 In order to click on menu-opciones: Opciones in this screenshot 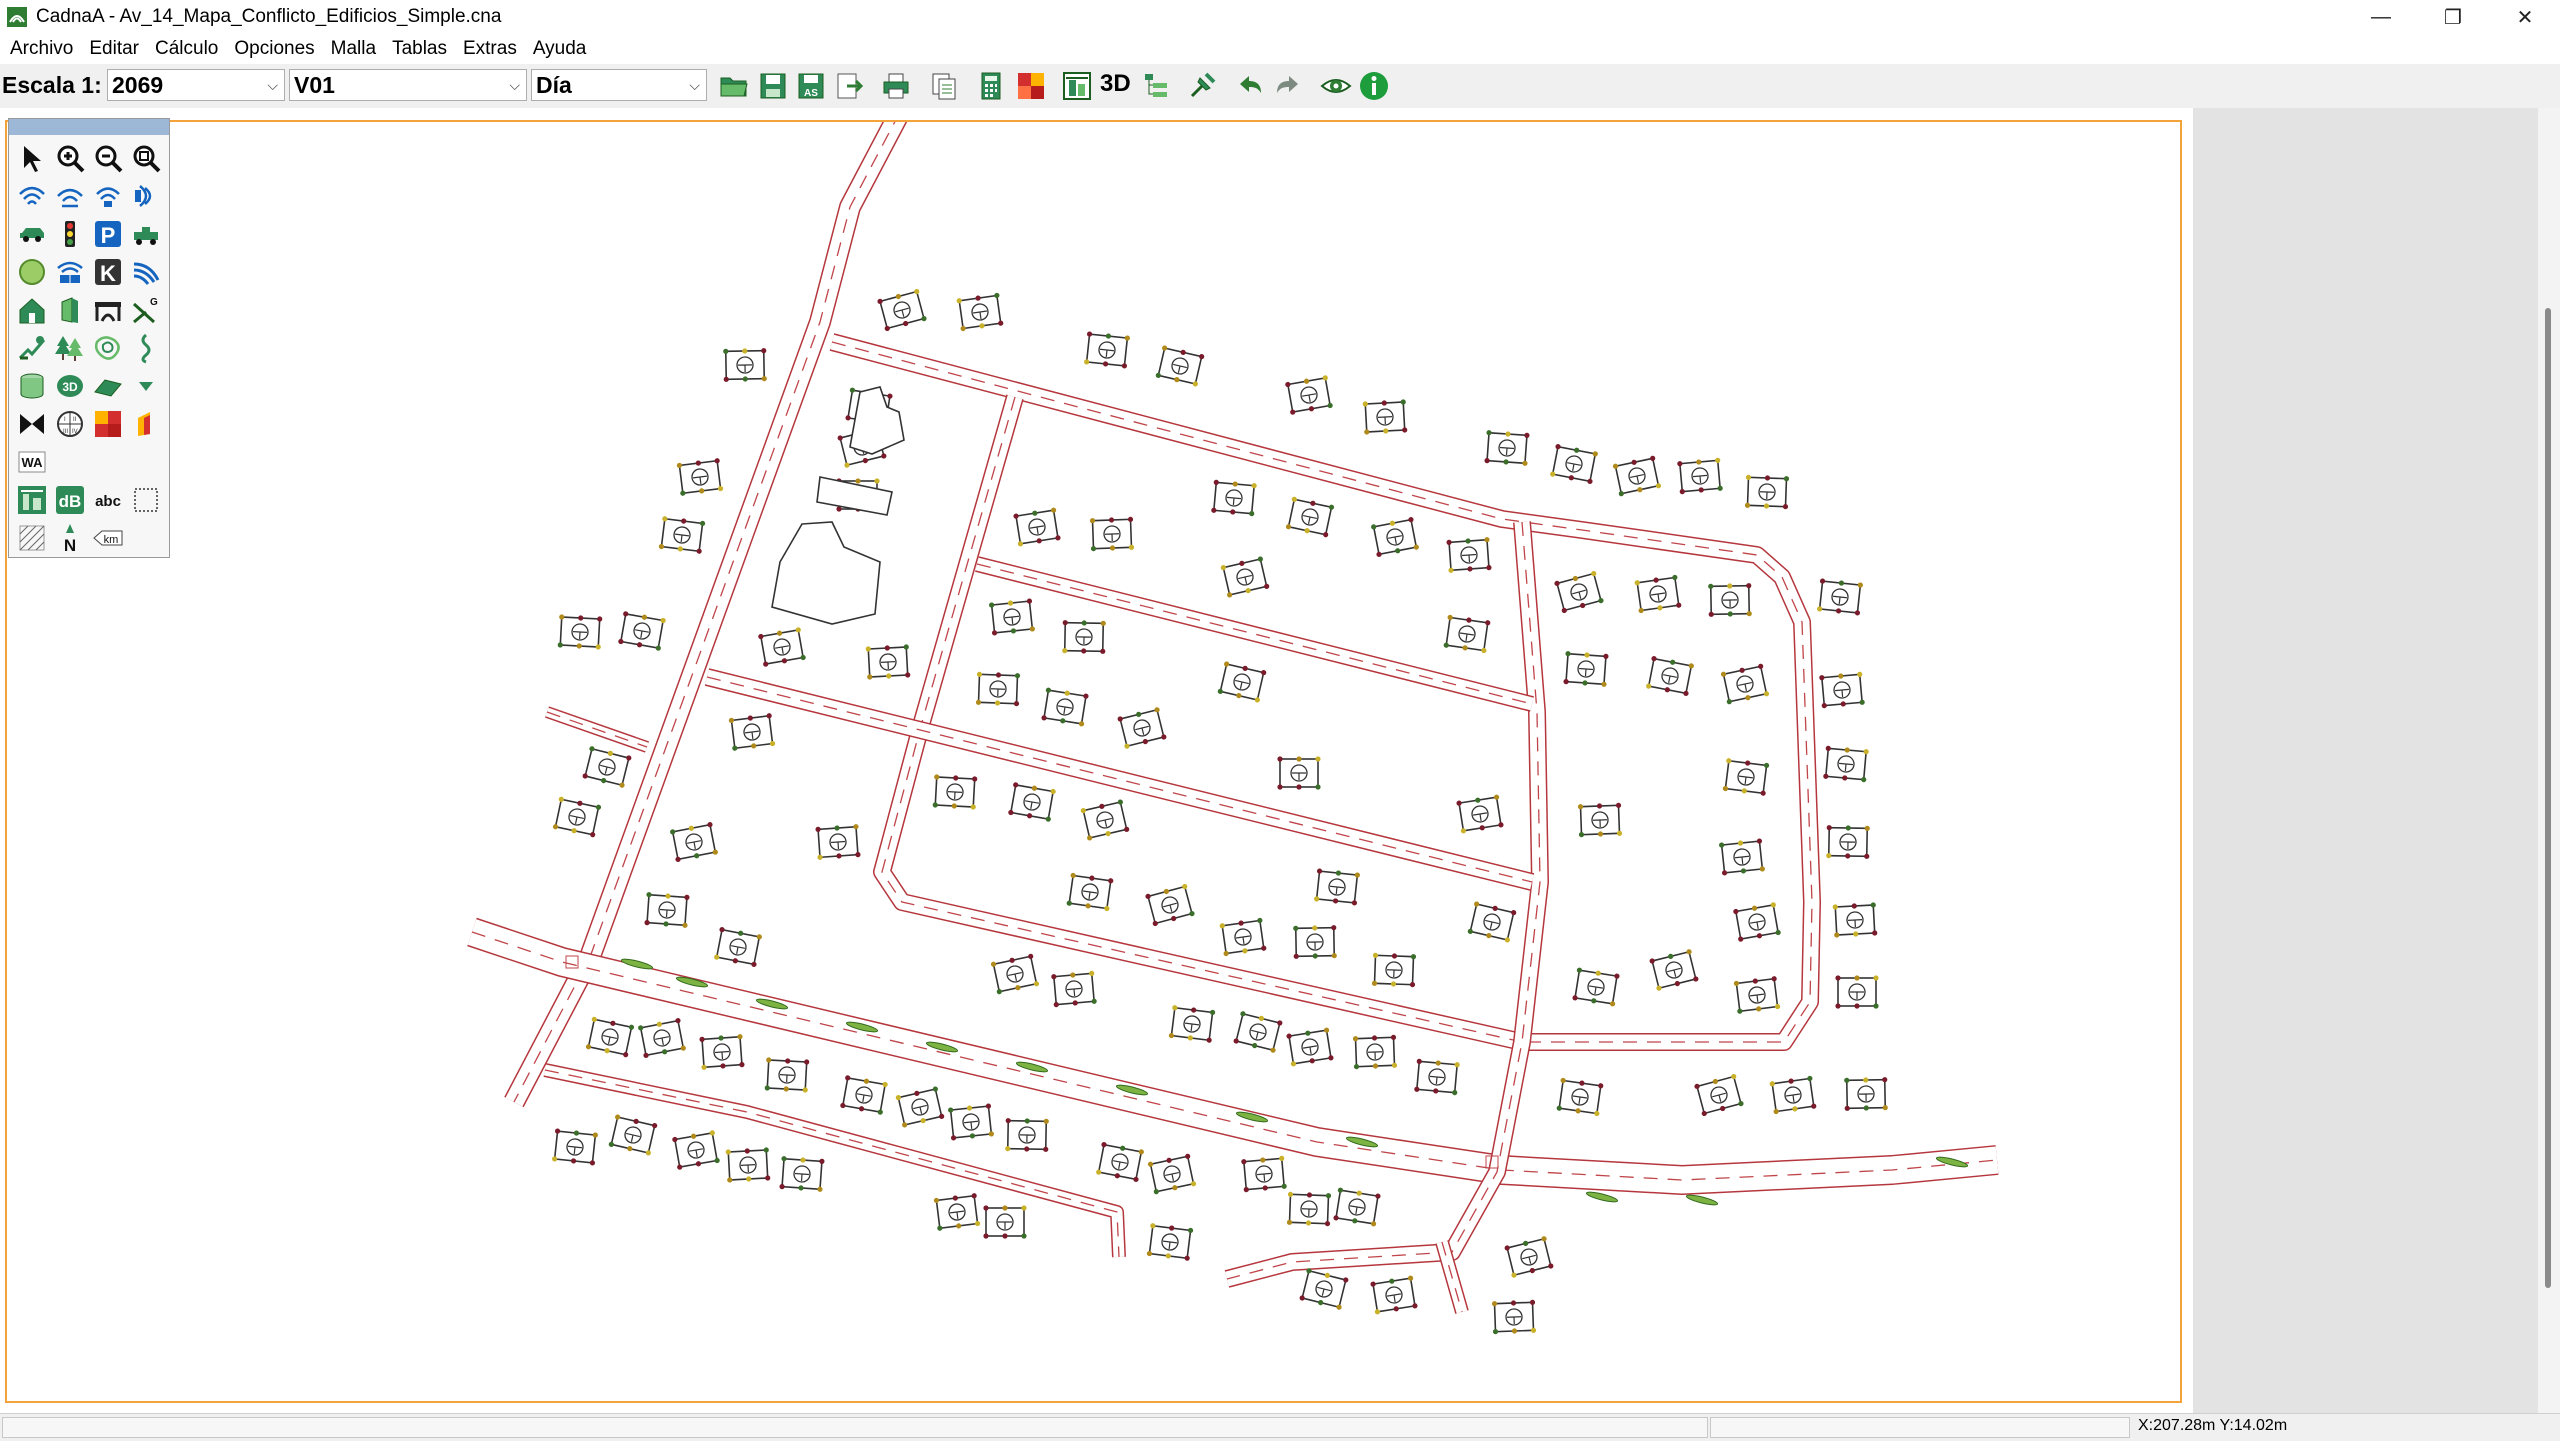, I will do `click(274, 49)`.